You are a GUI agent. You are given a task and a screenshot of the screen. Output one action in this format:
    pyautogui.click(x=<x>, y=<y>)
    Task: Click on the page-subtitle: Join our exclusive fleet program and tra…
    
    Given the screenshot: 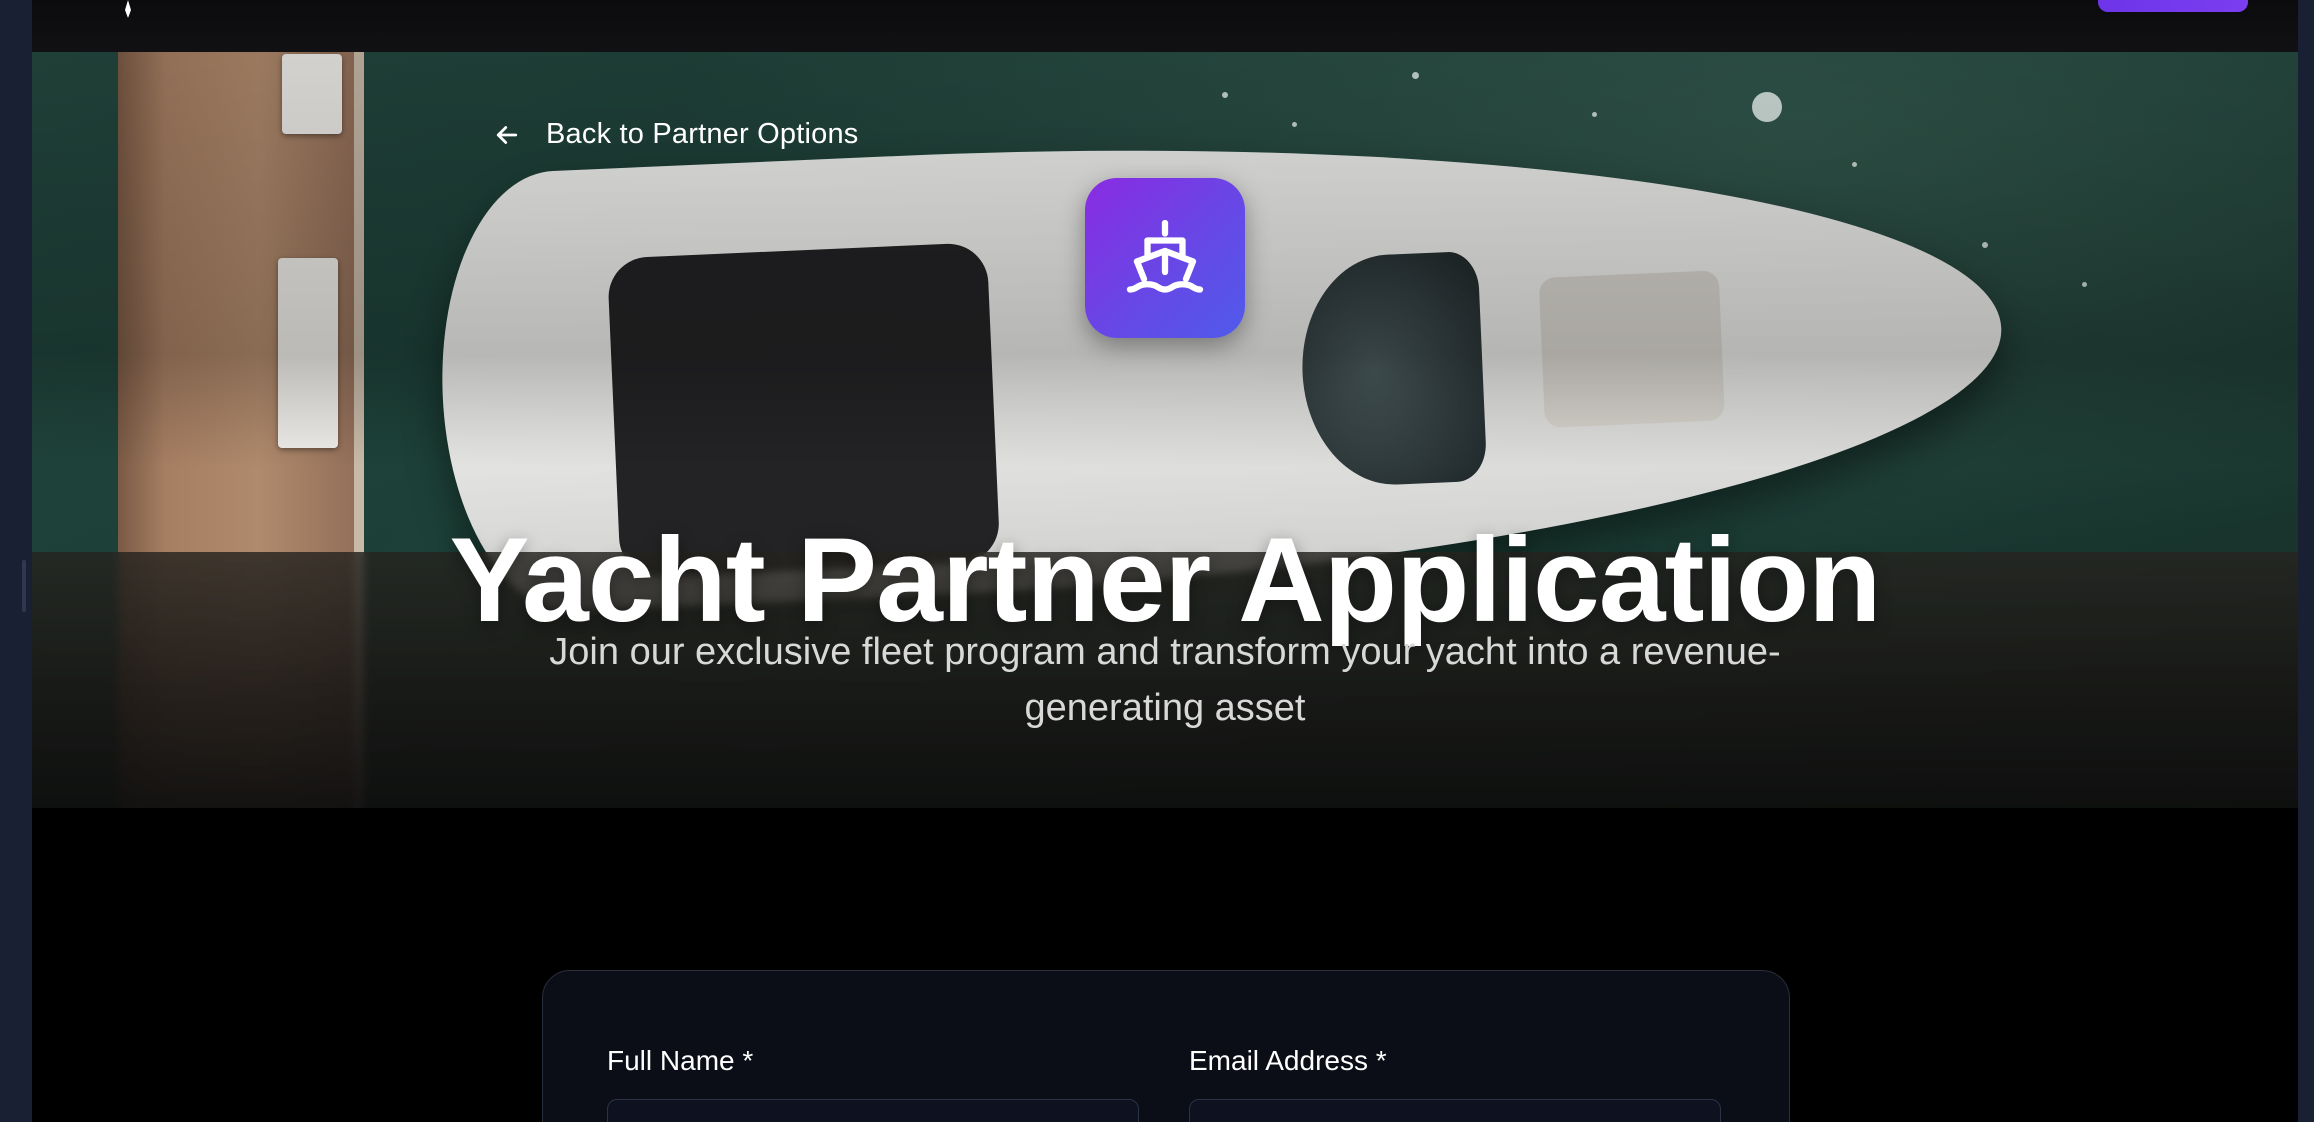 What is the action you would take?
    pyautogui.click(x=1165, y=680)
    